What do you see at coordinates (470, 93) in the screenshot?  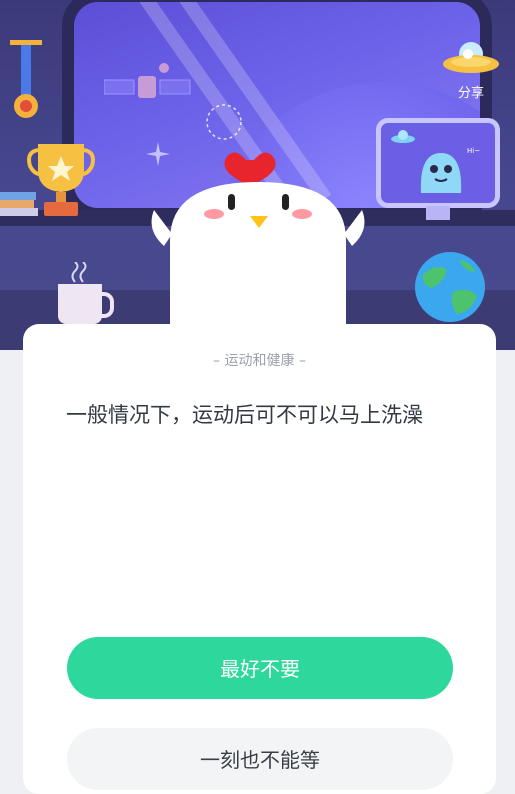 I see `share-label: 分享` at bounding box center [470, 93].